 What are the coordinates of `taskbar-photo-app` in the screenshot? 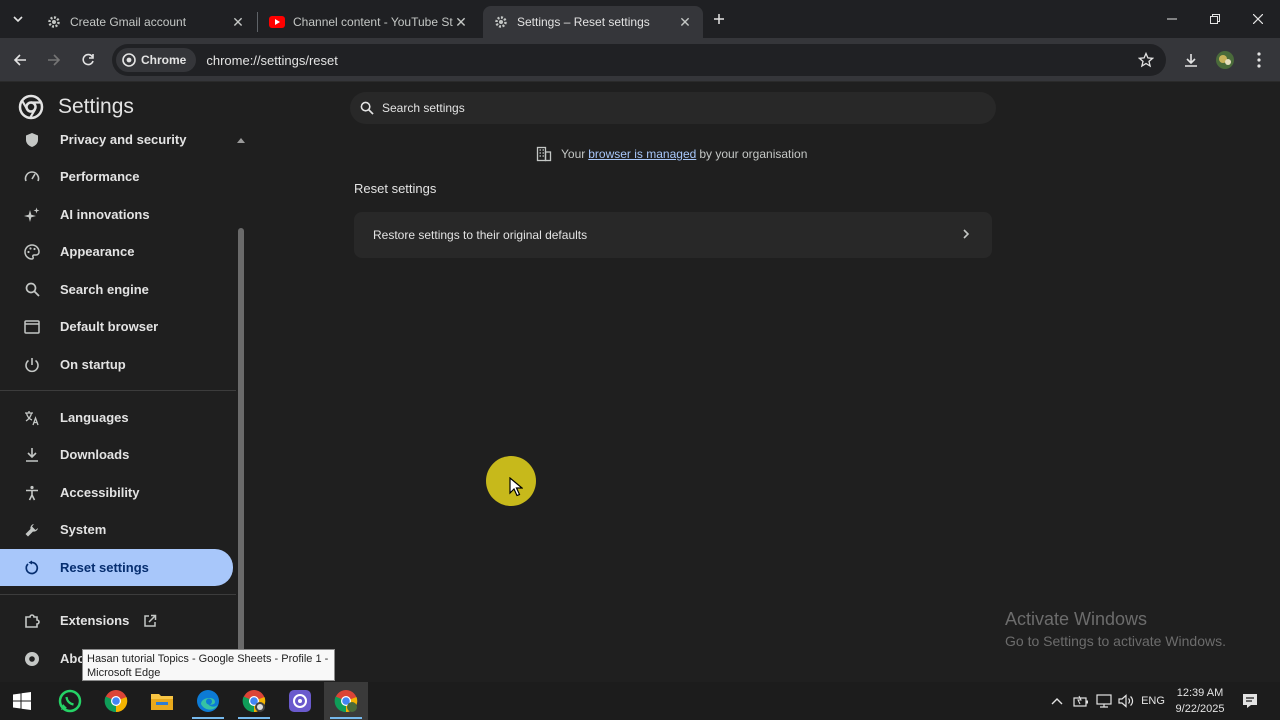 It's located at (300, 701).